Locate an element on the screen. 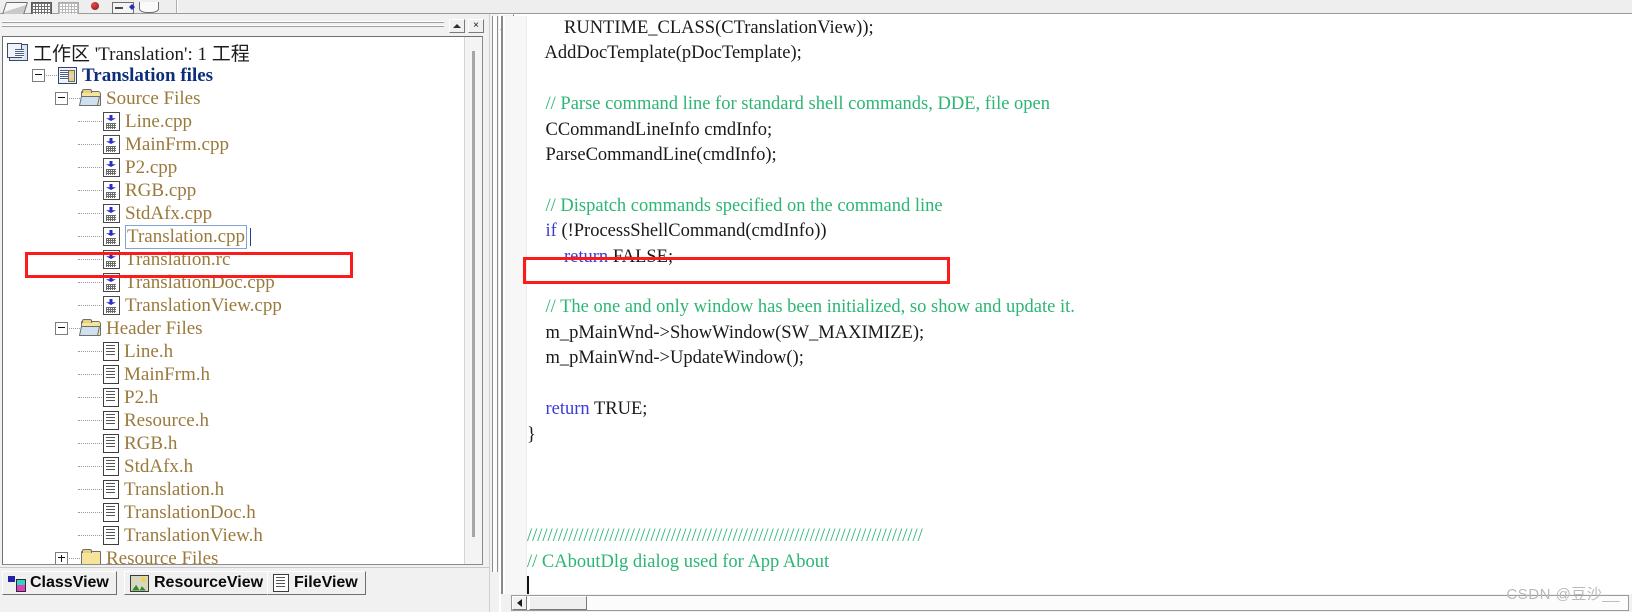 The width and height of the screenshot is (1632, 612). books-stack-icon is located at coordinates (15, 8).